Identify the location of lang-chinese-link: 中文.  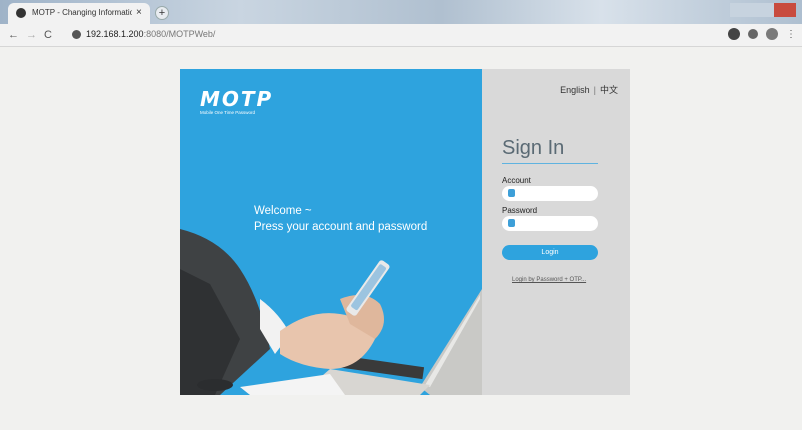
(609, 90).